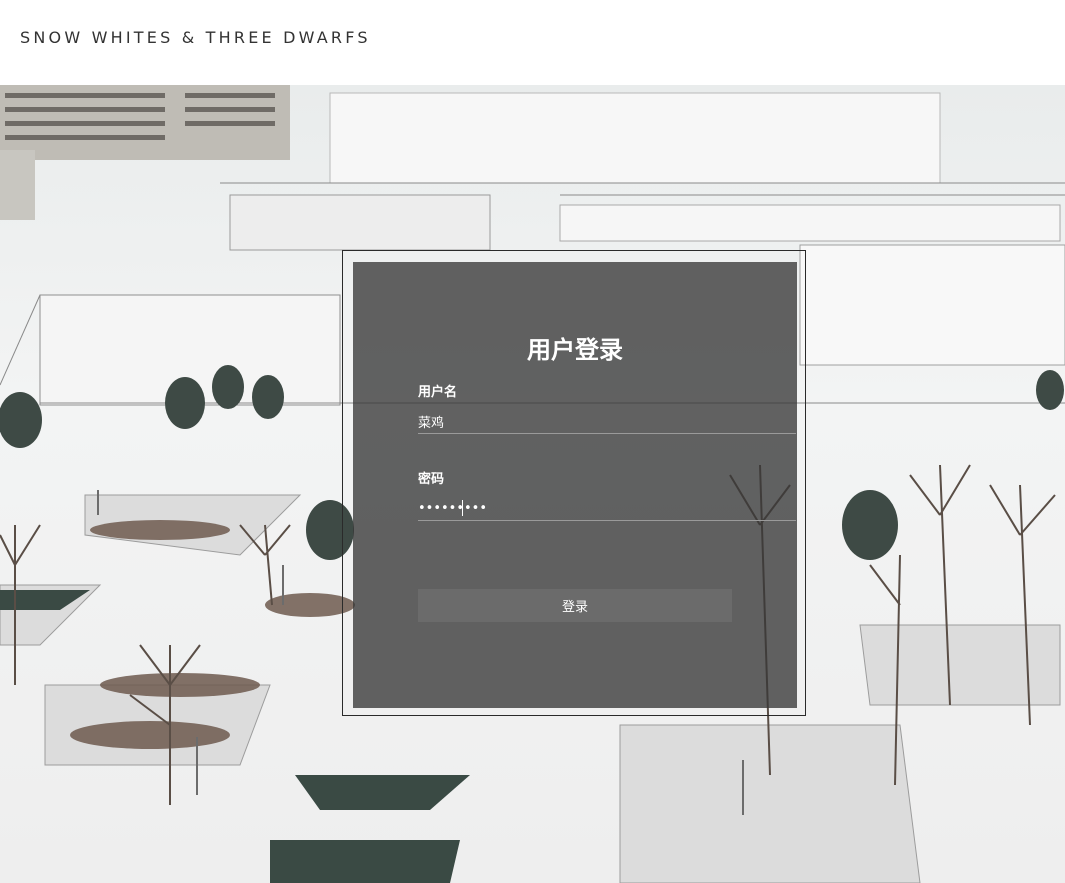  Describe the element at coordinates (607, 421) in the screenshot. I see `username-input` at that location.